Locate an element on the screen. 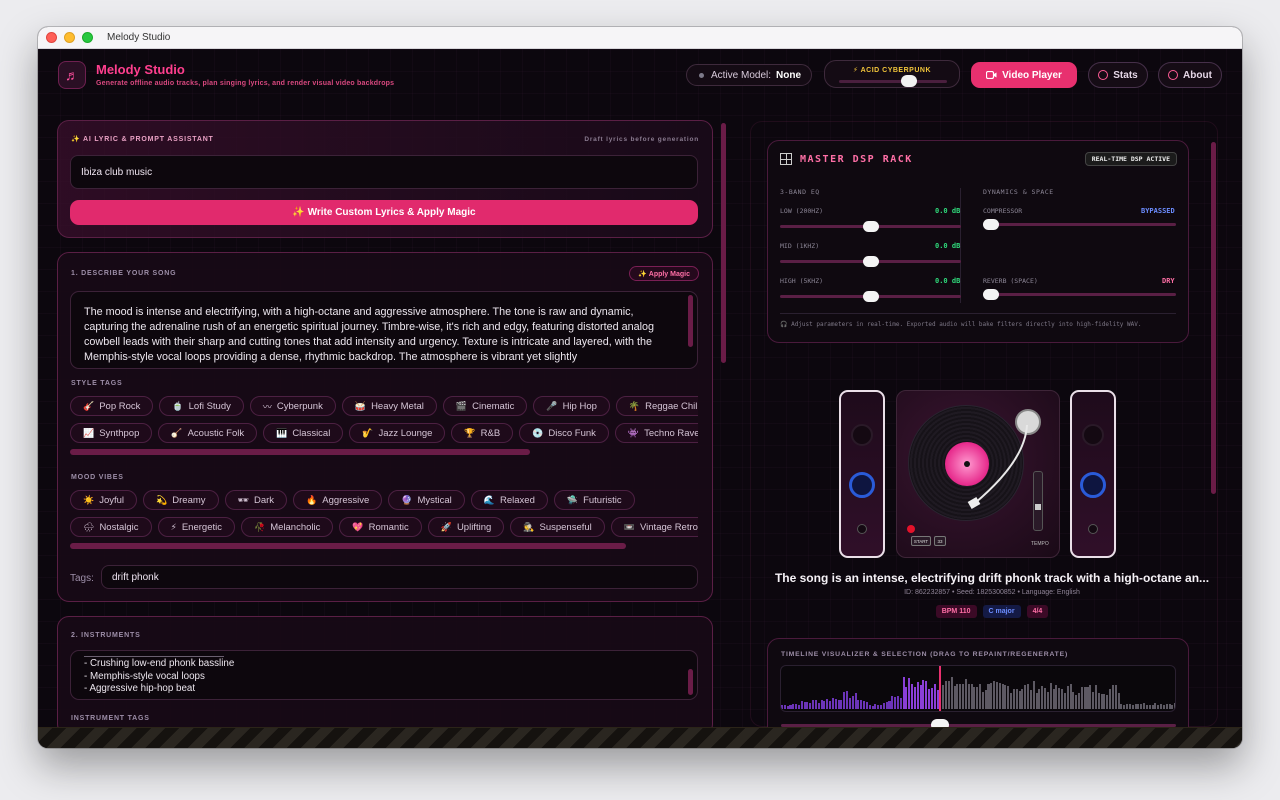 This screenshot has height=800, width=1280. describe-song-title: 1. DESCRIBE YOUR SONG is located at coordinates (124, 273).